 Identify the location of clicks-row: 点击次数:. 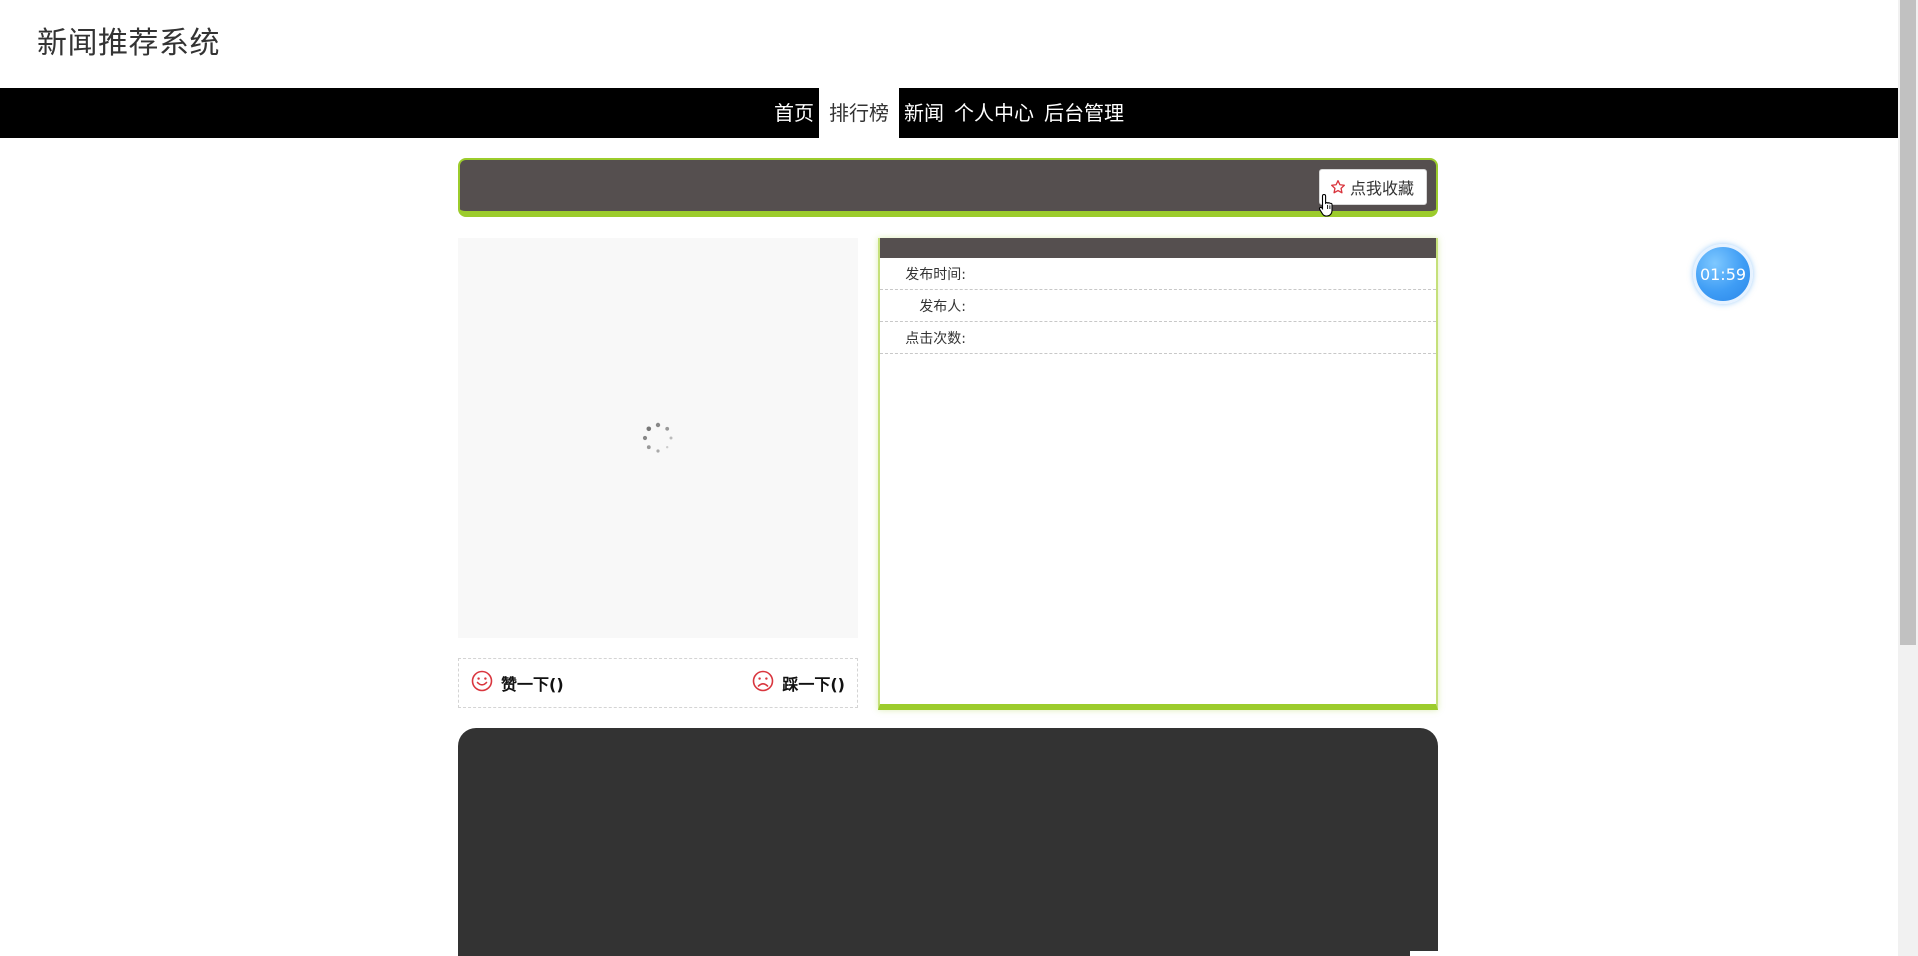
(1158, 338).